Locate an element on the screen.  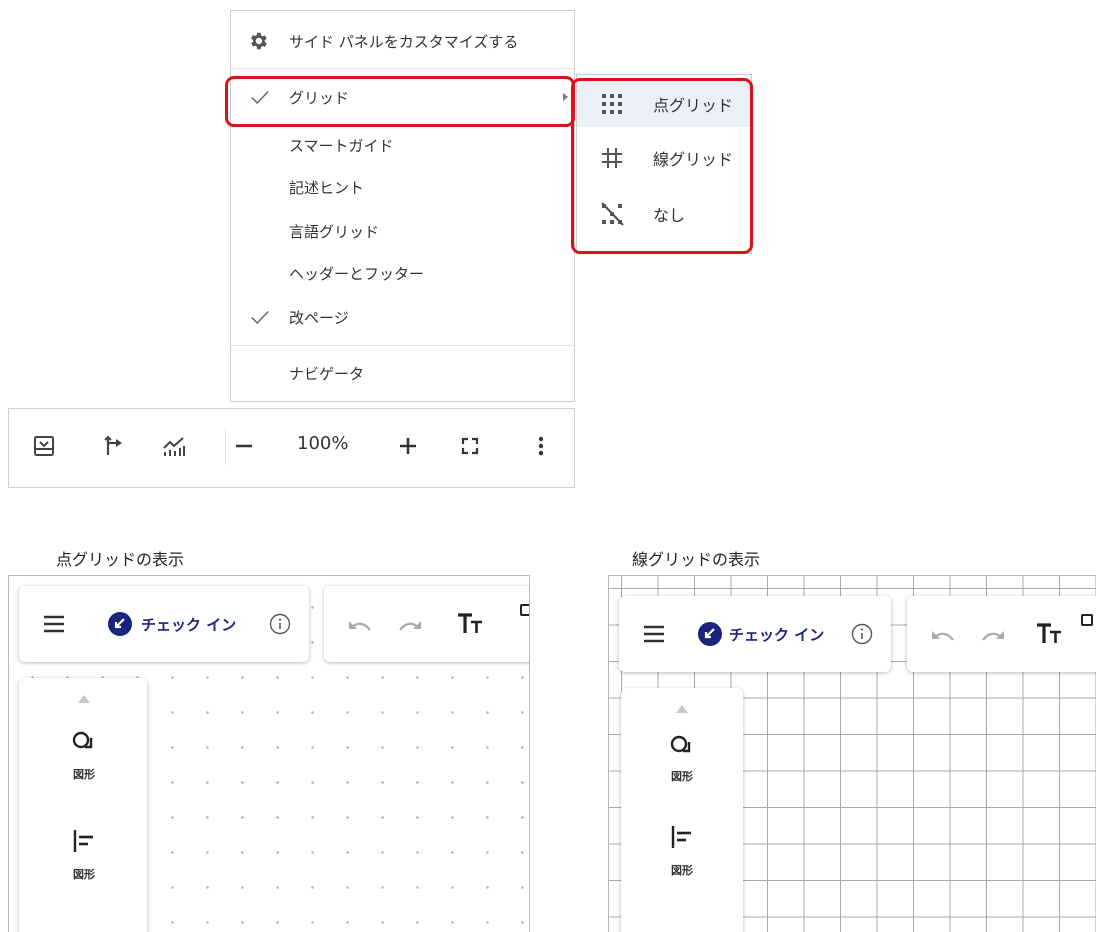
panel-icon is located at coordinates (44, 446).